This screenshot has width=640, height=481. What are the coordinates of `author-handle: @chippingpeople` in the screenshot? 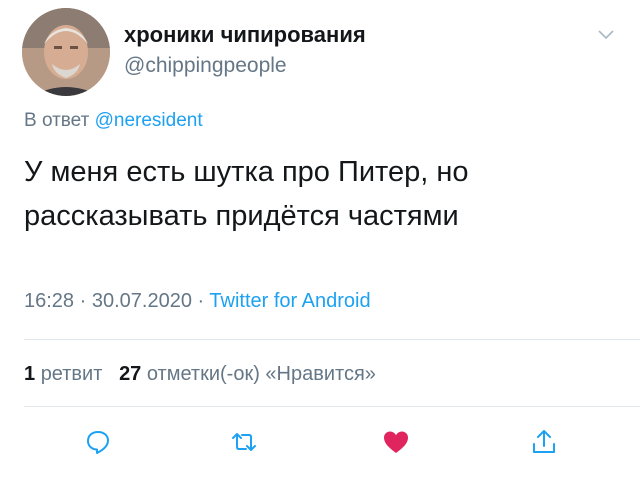 It's located at (205, 66).